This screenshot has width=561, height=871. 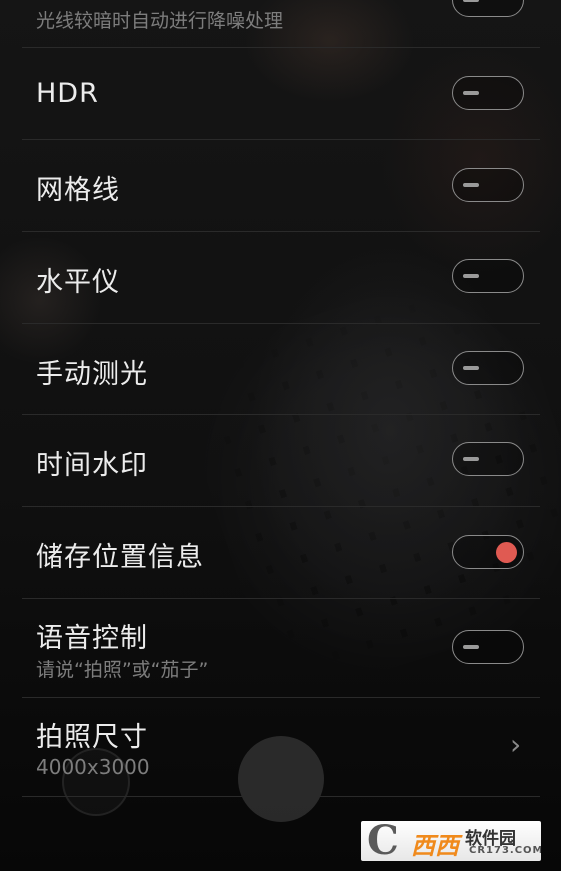 I want to click on watermark-brand: 西西, so click(x=435, y=846).